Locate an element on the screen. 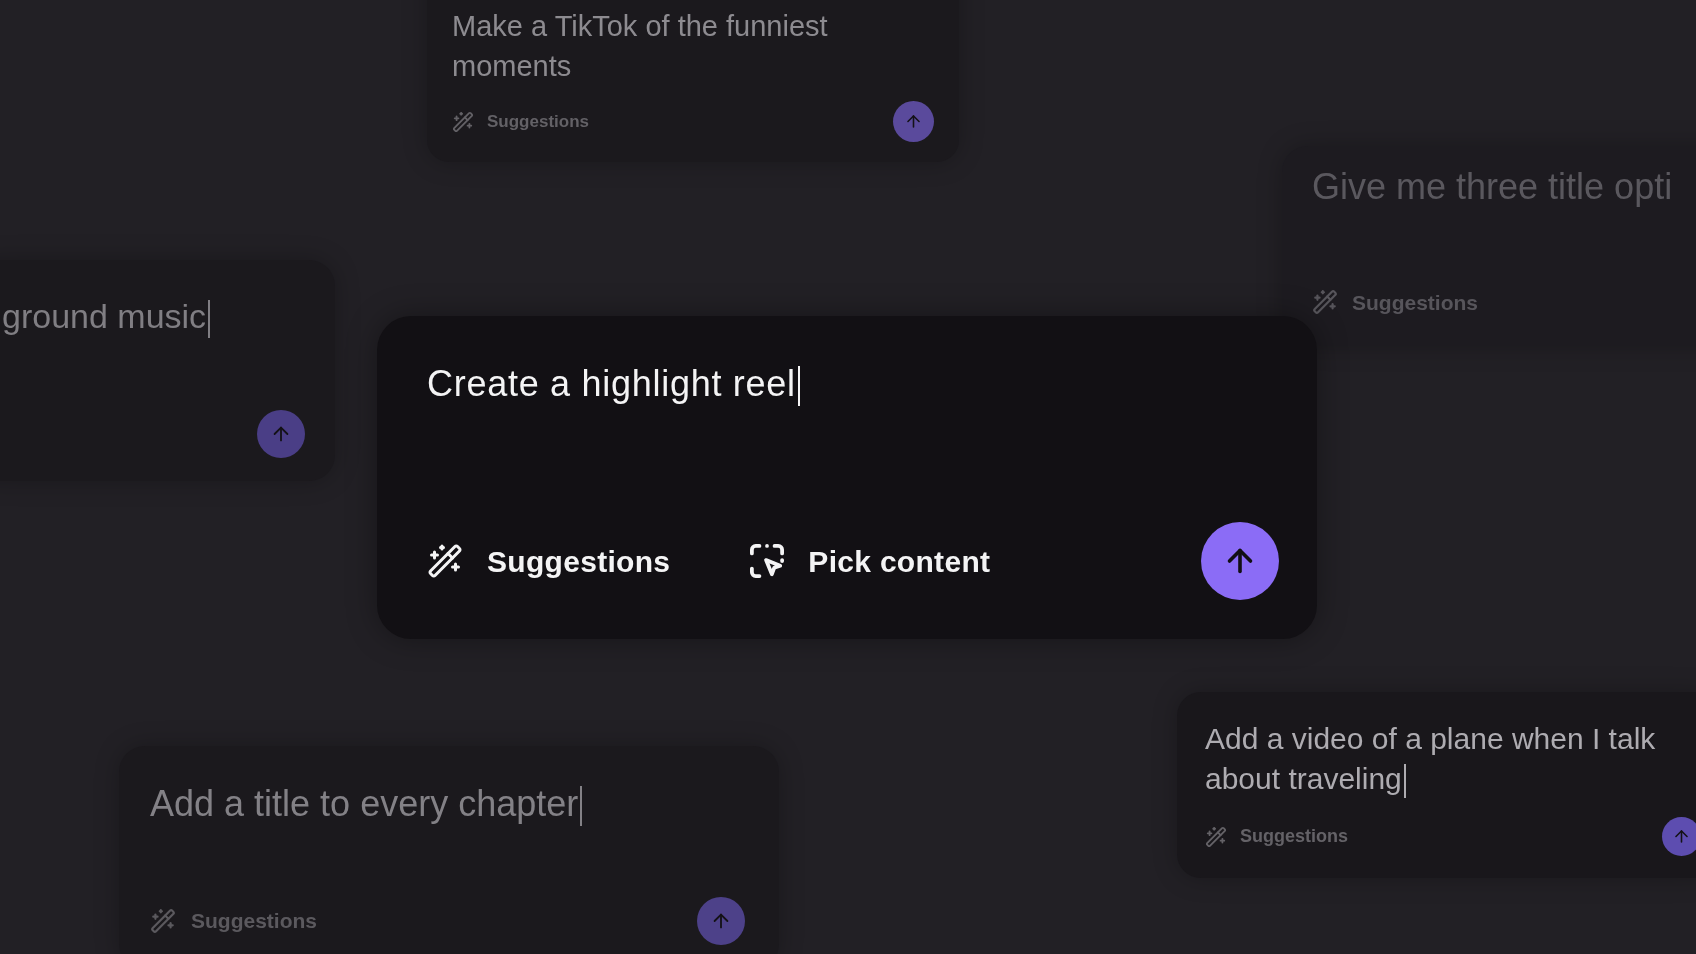 This screenshot has height=954, width=1696. prompt-input: ground music is located at coordinates (106, 316).